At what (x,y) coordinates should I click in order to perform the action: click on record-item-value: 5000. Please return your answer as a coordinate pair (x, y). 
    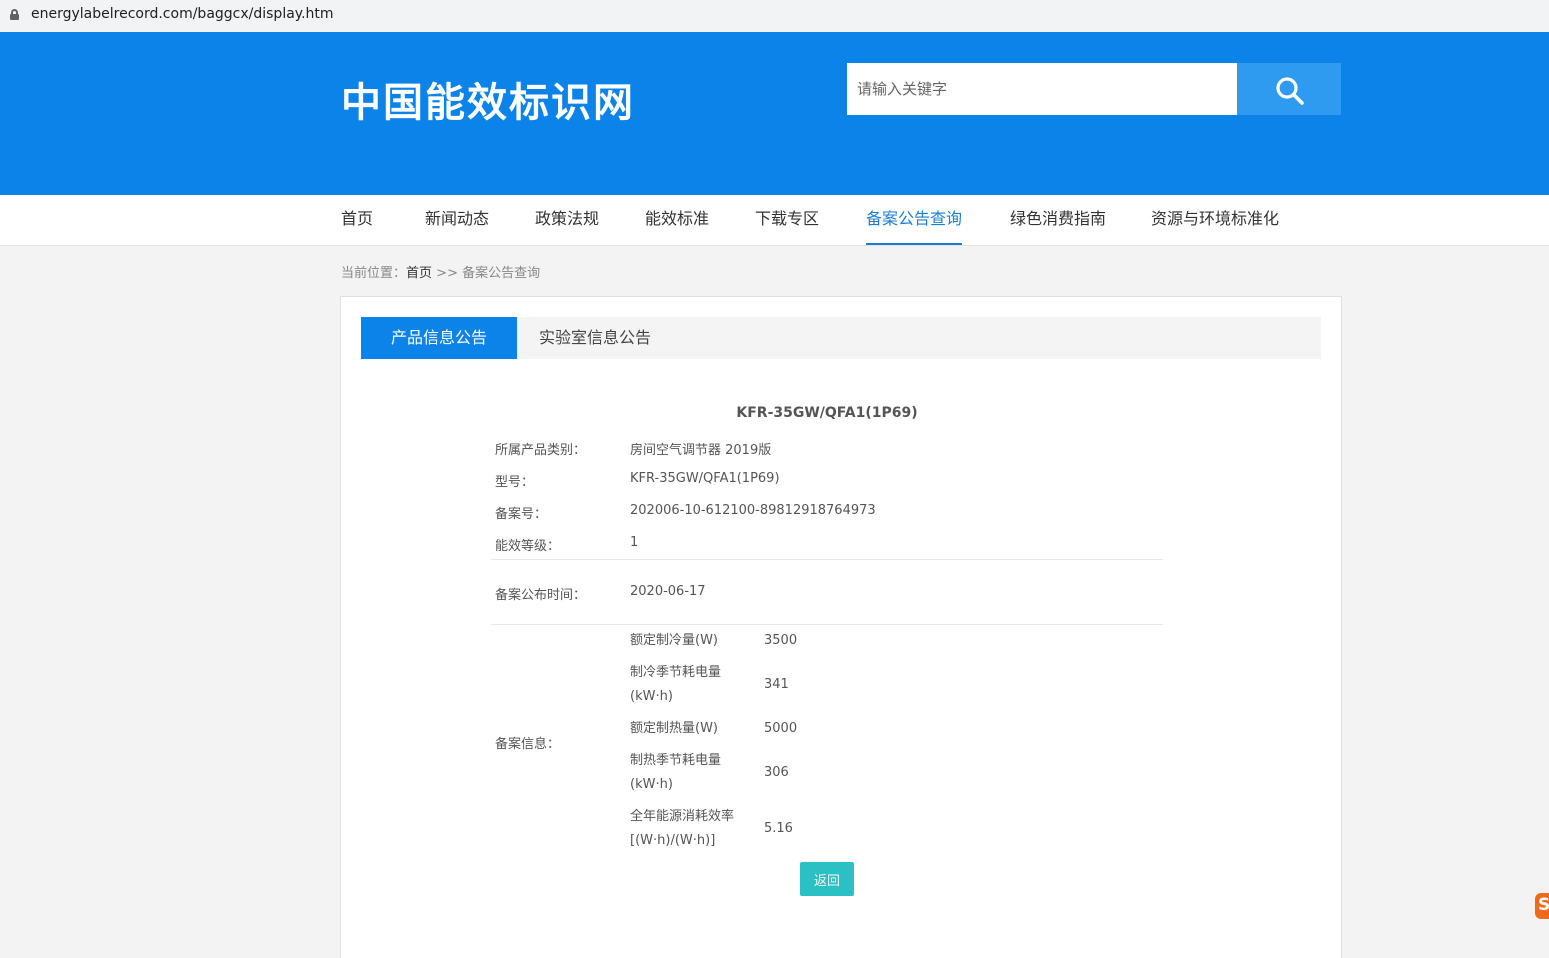
    Looking at the image, I should click on (781, 728).